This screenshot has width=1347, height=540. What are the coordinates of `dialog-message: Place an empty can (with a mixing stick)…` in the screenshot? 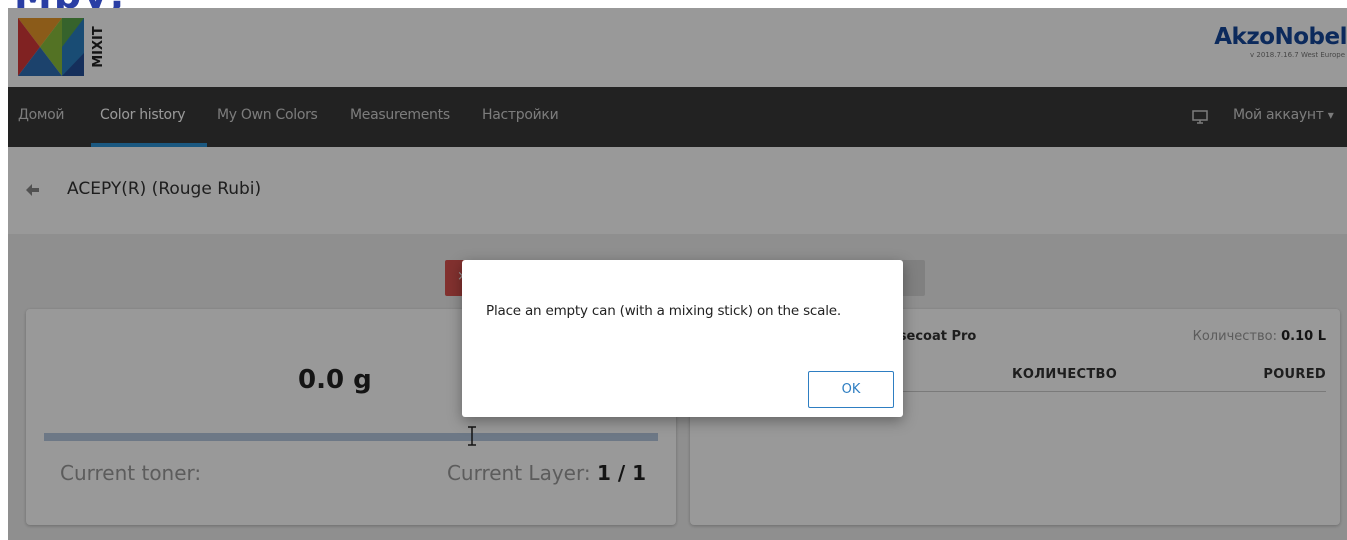 It's located at (663, 311).